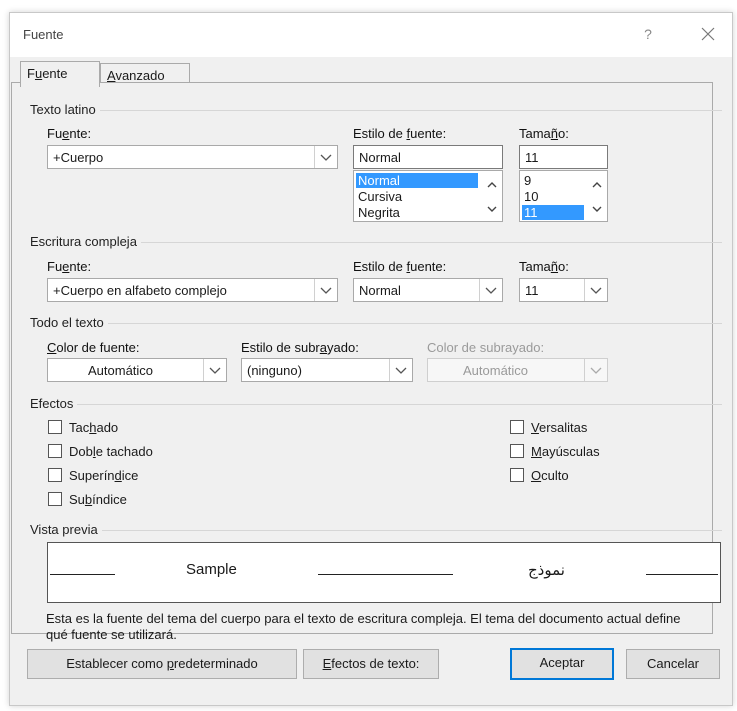 The height and width of the screenshot is (711, 737). Describe the element at coordinates (55, 475) in the screenshot. I see `superscript-checkbox` at that location.